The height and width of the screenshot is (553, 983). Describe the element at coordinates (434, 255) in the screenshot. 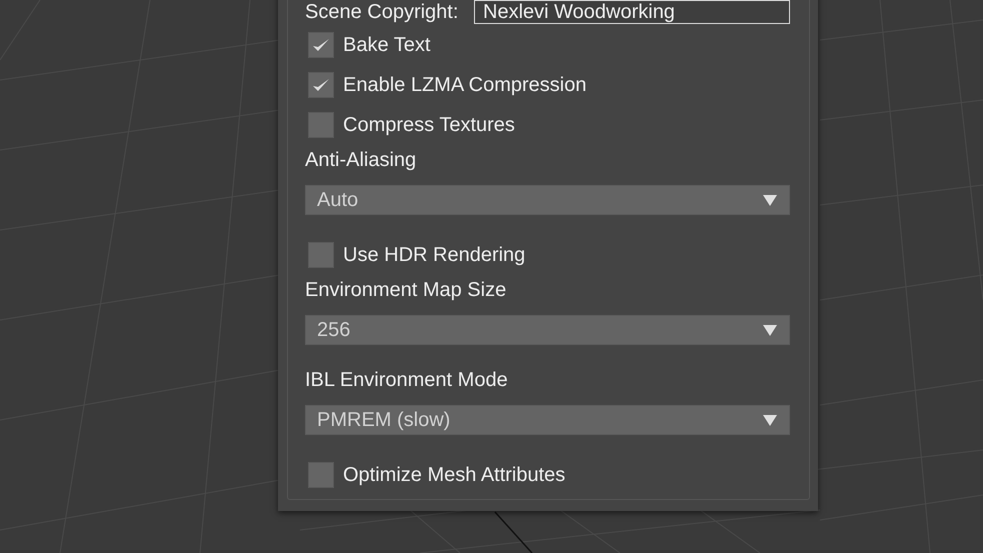

I see `checkbox-label: Use HDR Rendering` at that location.